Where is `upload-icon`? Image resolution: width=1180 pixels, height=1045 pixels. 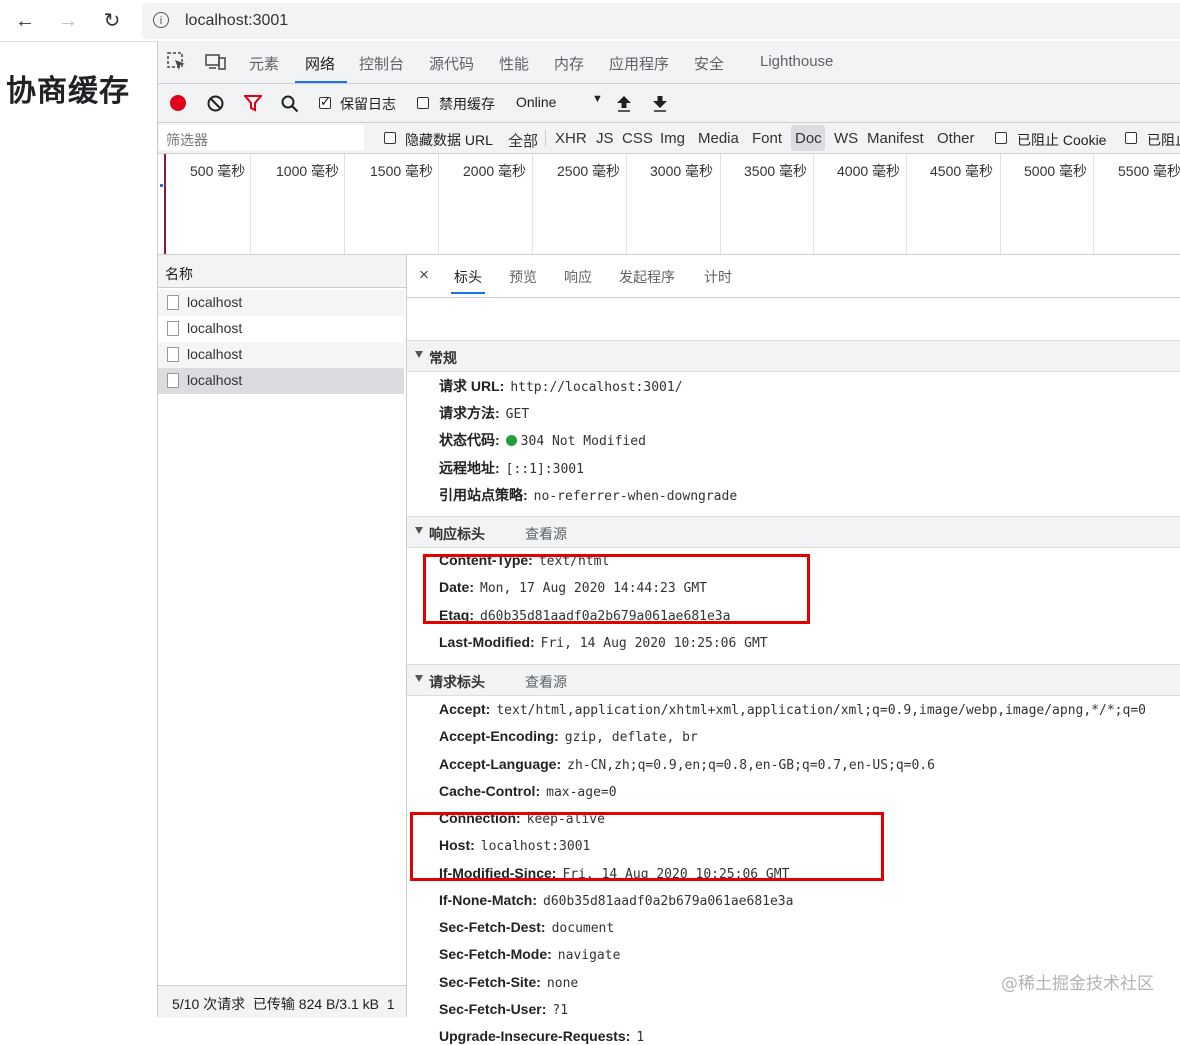 upload-icon is located at coordinates (624, 103).